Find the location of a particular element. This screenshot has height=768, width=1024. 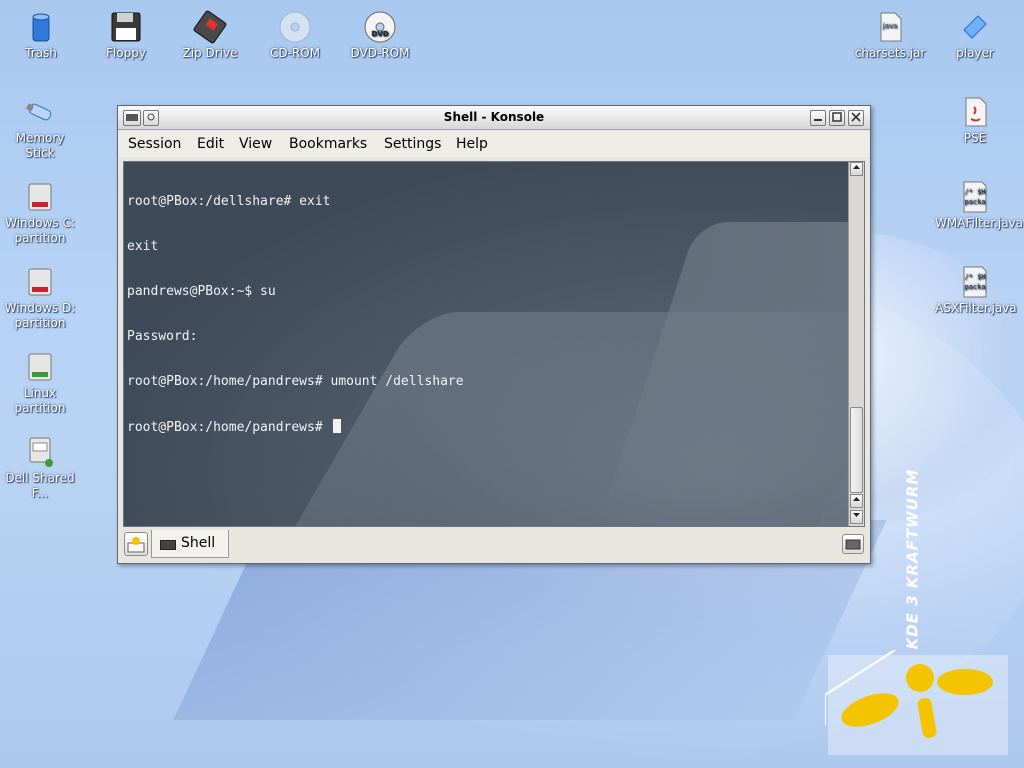

trash-icon is located at coordinates (41, 27).